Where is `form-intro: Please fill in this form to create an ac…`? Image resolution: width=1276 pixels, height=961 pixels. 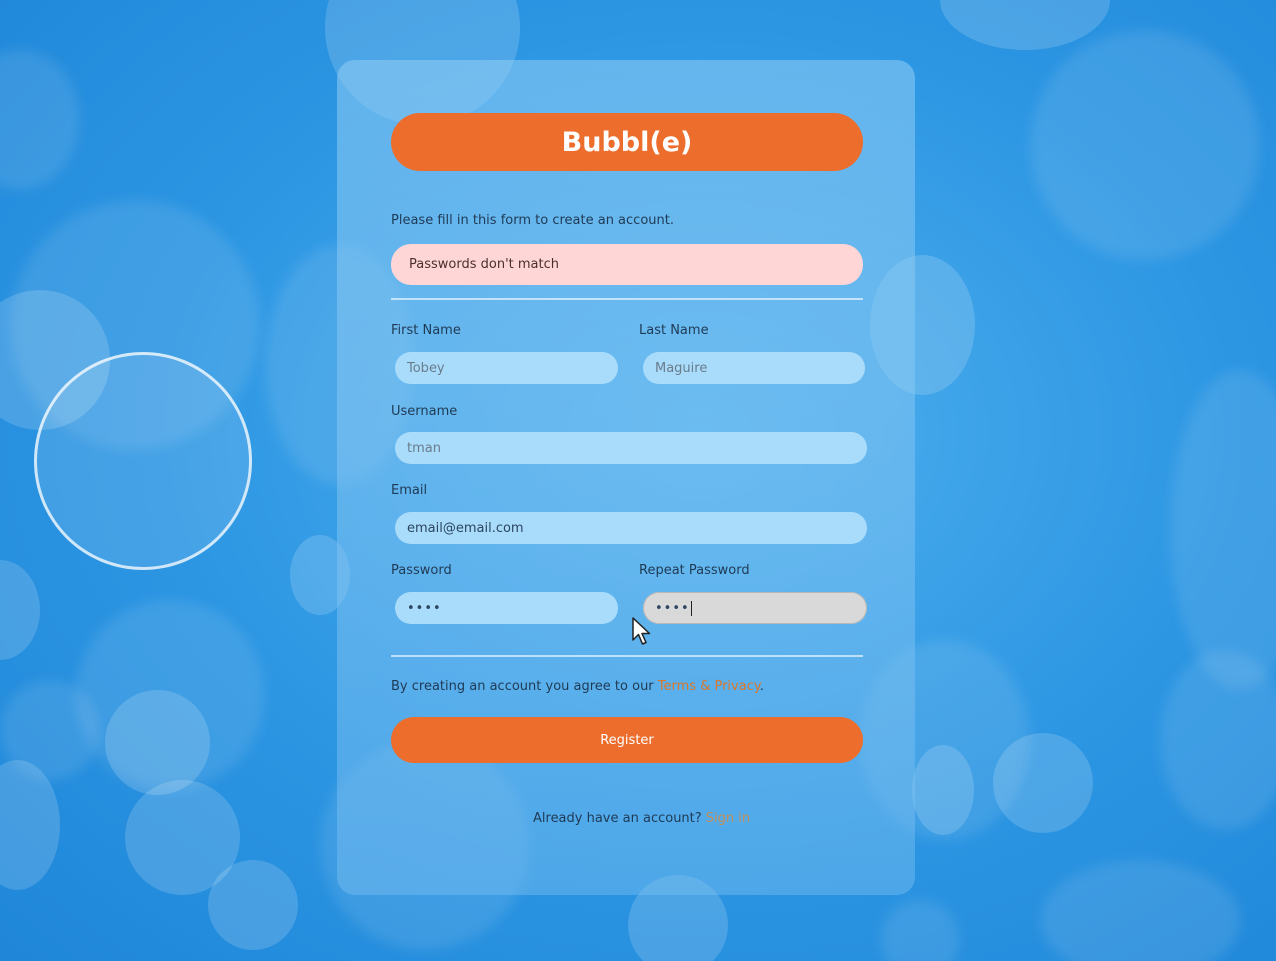
form-intro: Please fill in this form to create an ac… is located at coordinates (532, 220).